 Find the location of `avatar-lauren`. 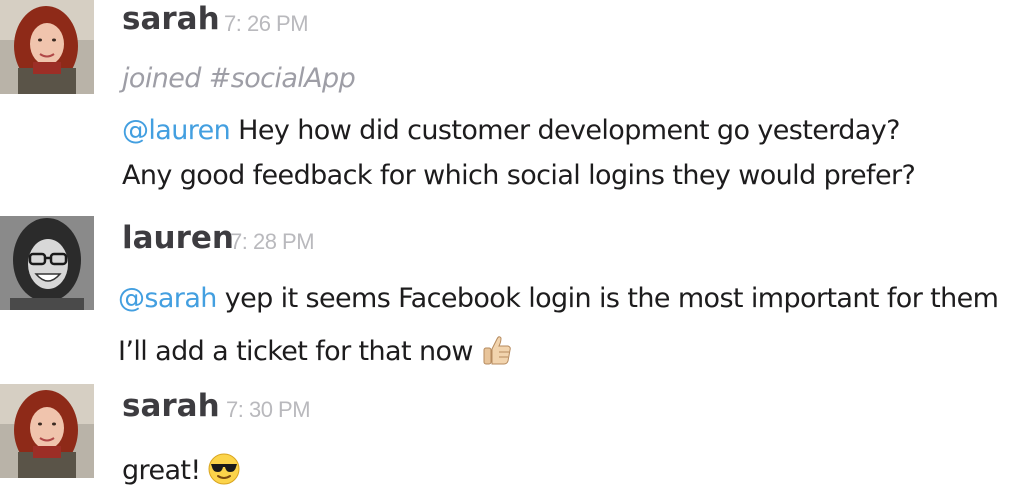

avatar-lauren is located at coordinates (47, 263).